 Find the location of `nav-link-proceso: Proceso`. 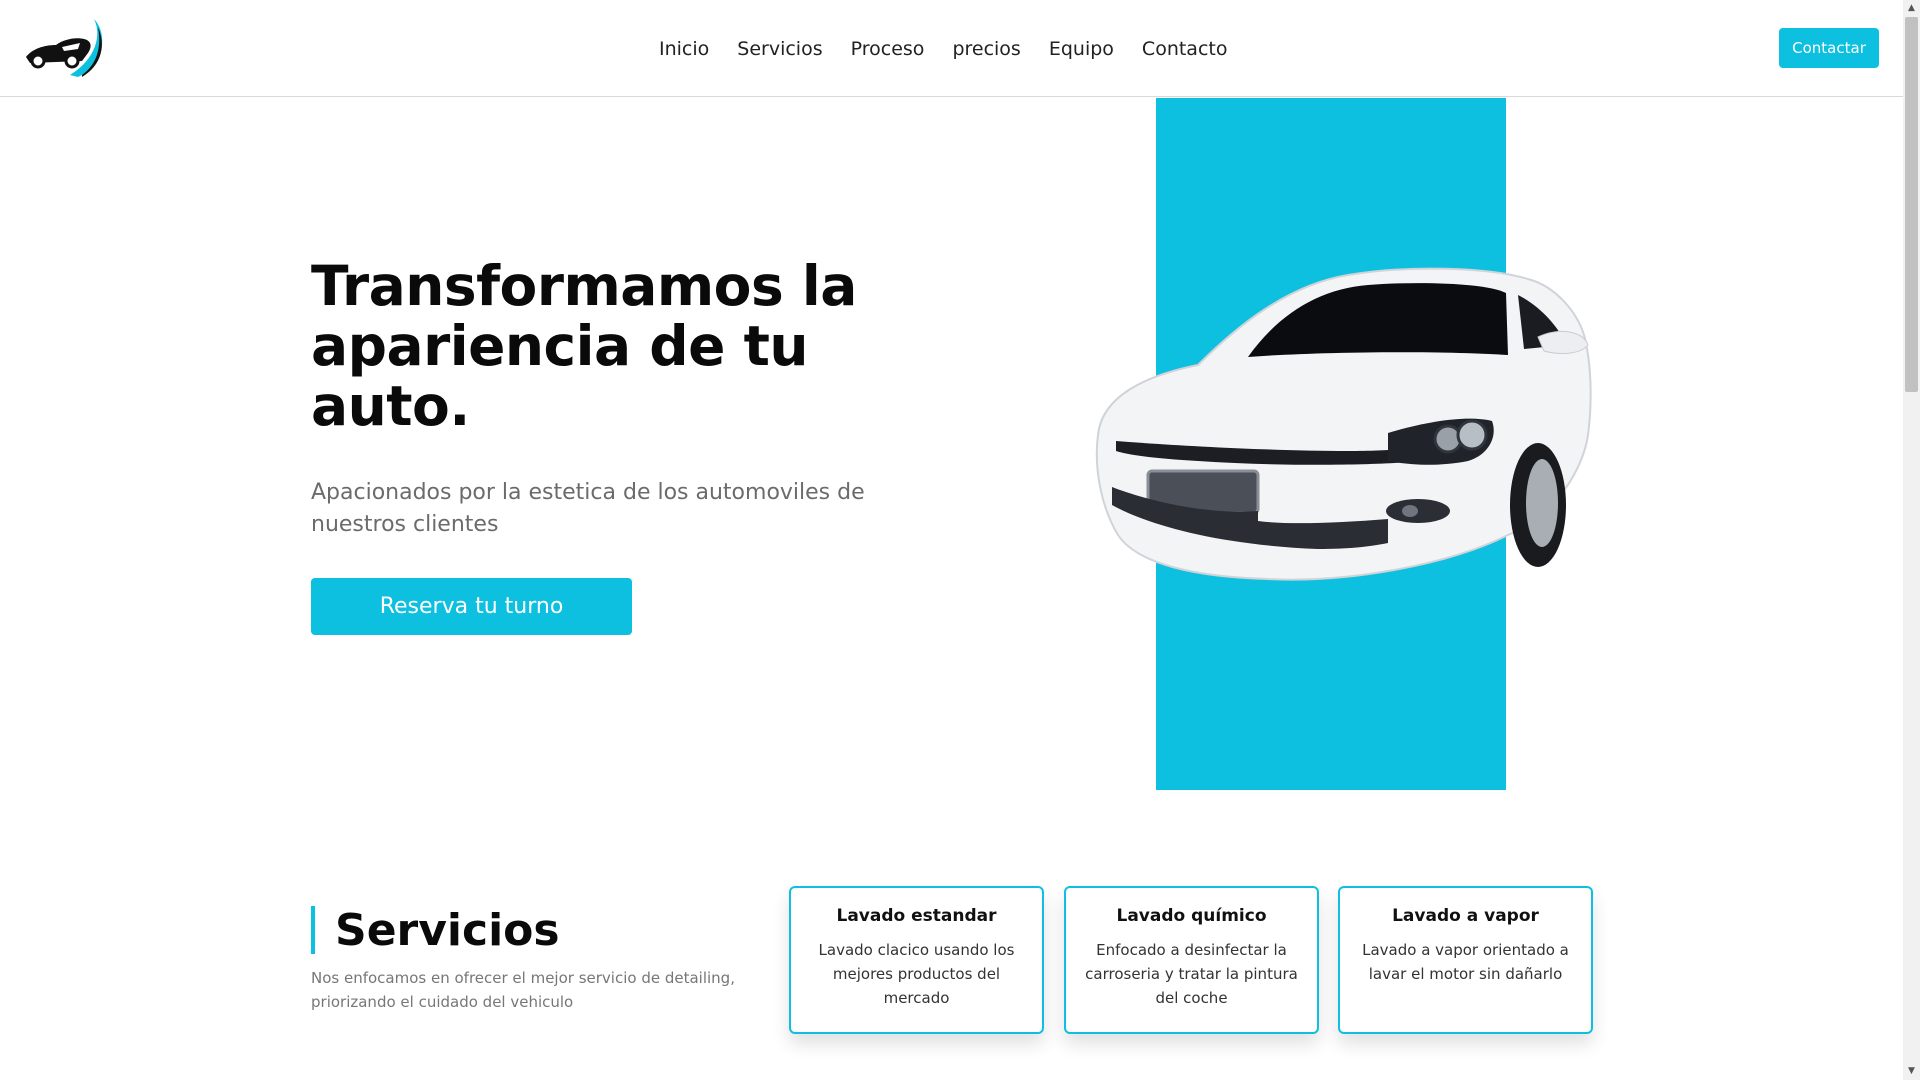

nav-link-proceso: Proceso is located at coordinates (888, 49).